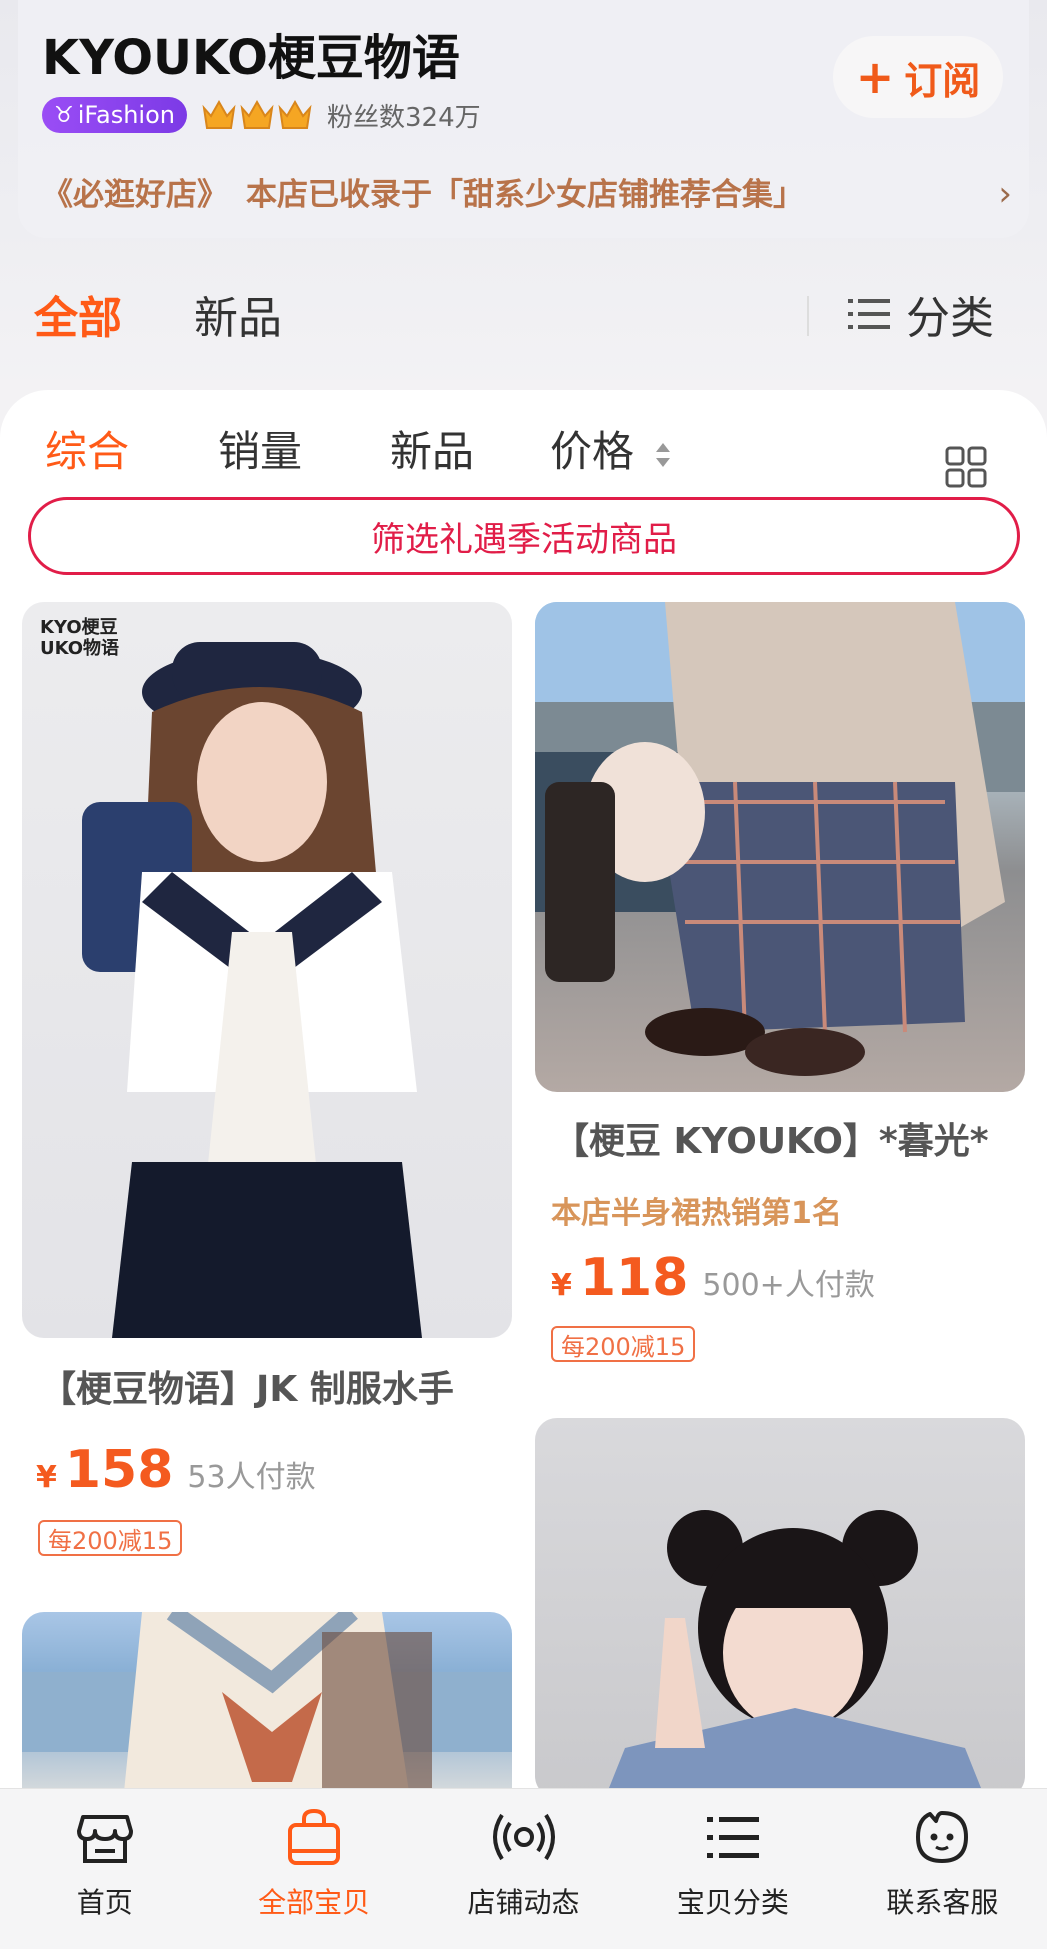  I want to click on top-tabs: 全部 新品 分类, so click(524, 317).